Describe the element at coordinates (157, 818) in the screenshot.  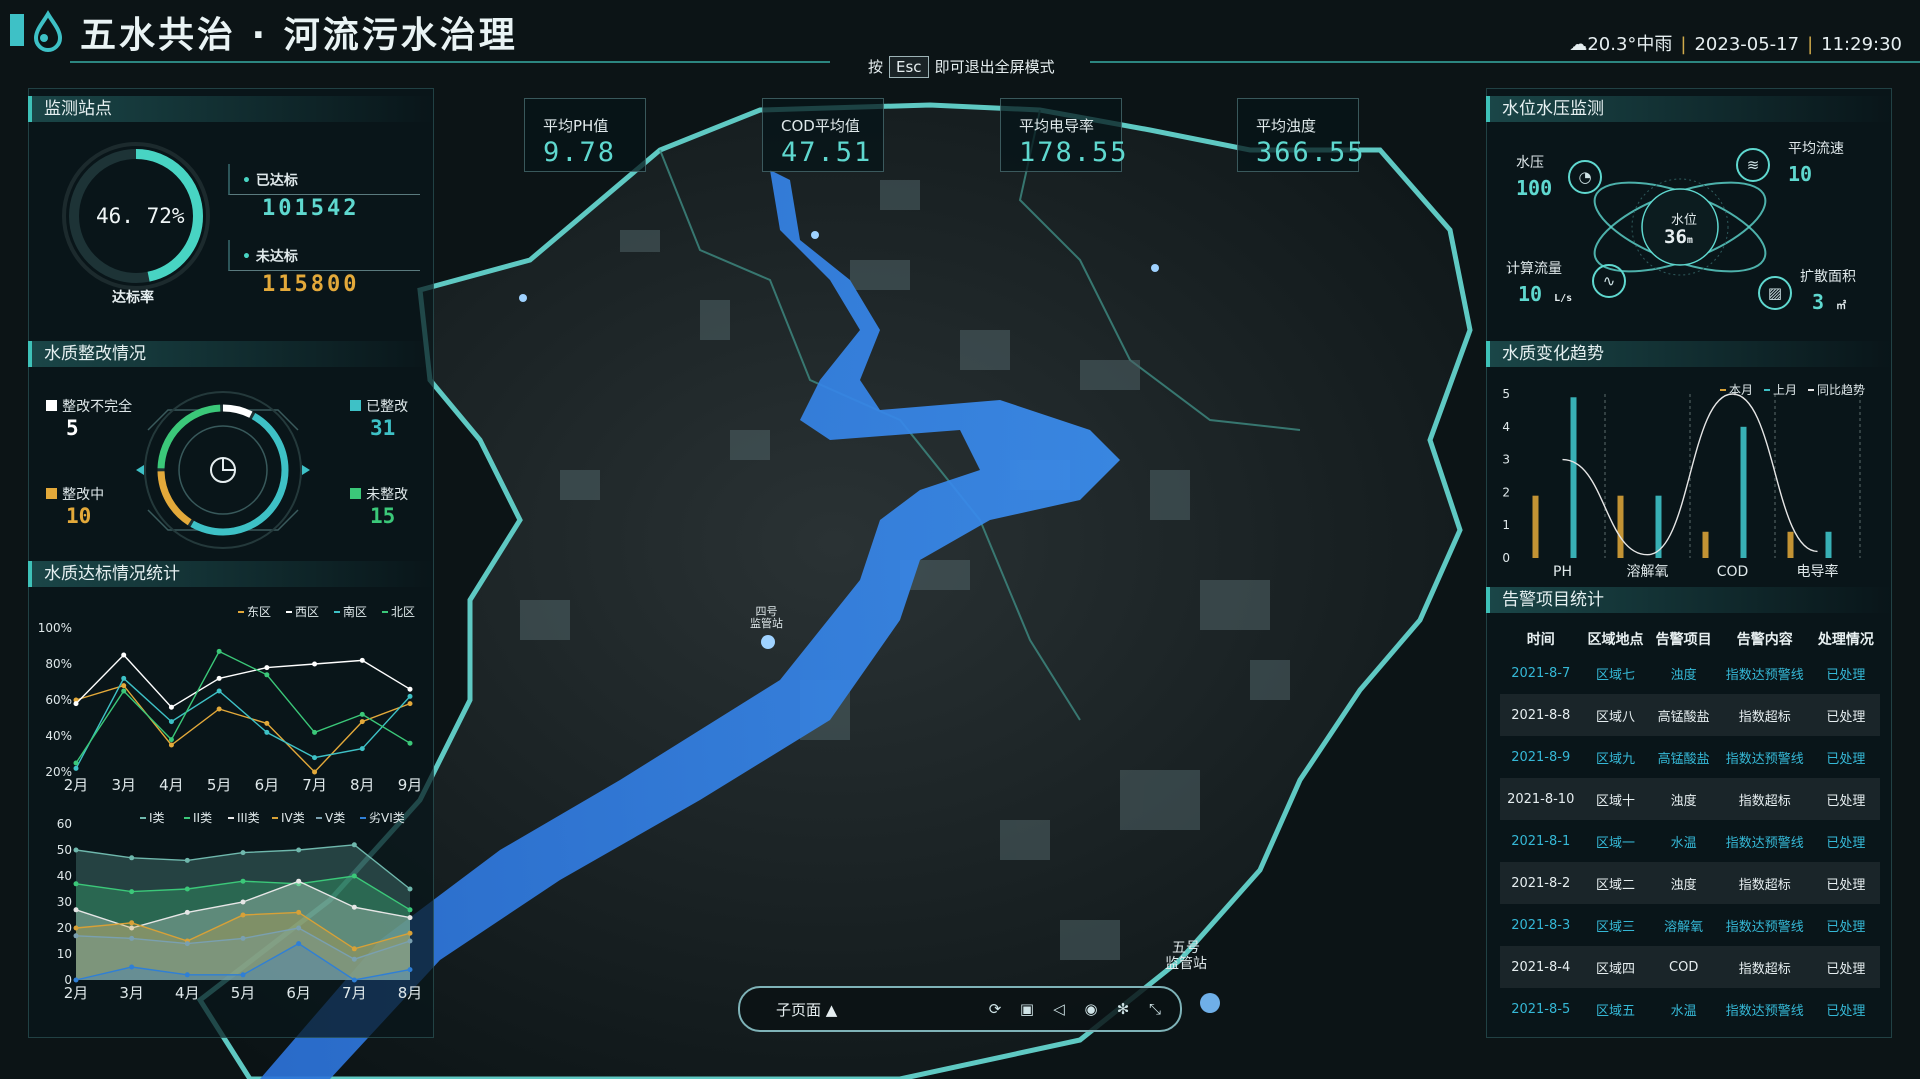
I see `legend-label: I类` at that location.